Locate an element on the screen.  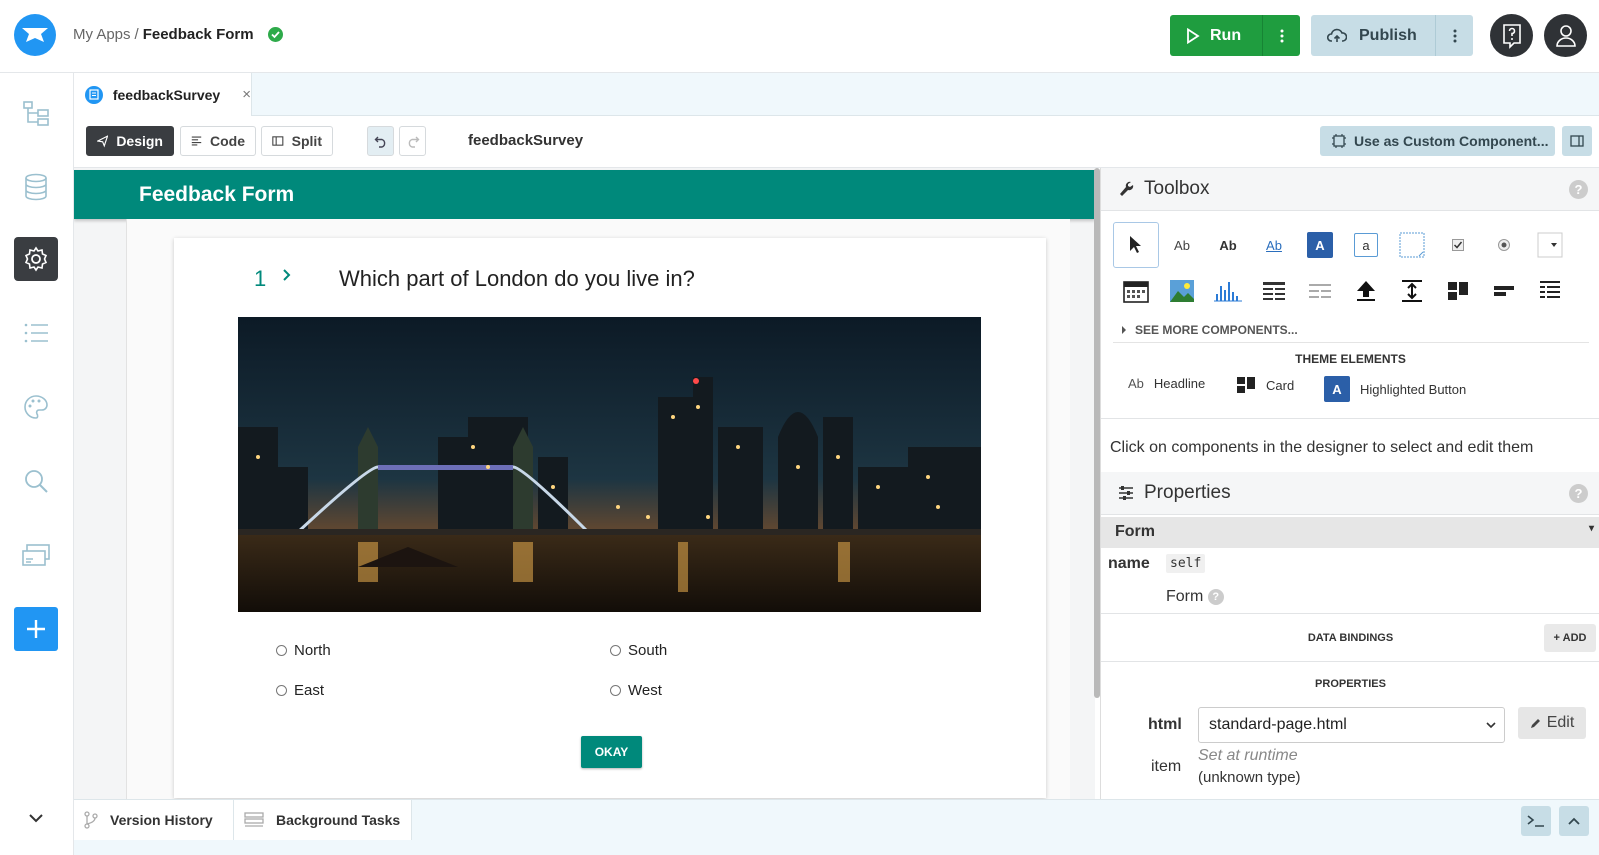
open-console-button is located at coordinates (1536, 821).